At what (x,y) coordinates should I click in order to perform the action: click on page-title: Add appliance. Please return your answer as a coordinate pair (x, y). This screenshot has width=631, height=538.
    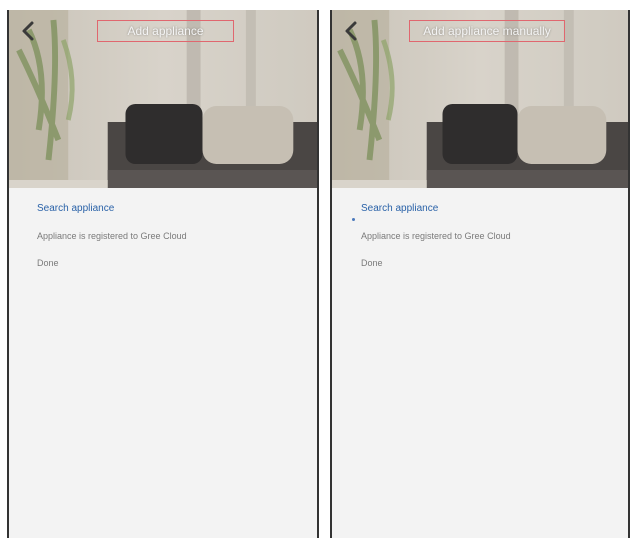
    Looking at the image, I should click on (165, 31).